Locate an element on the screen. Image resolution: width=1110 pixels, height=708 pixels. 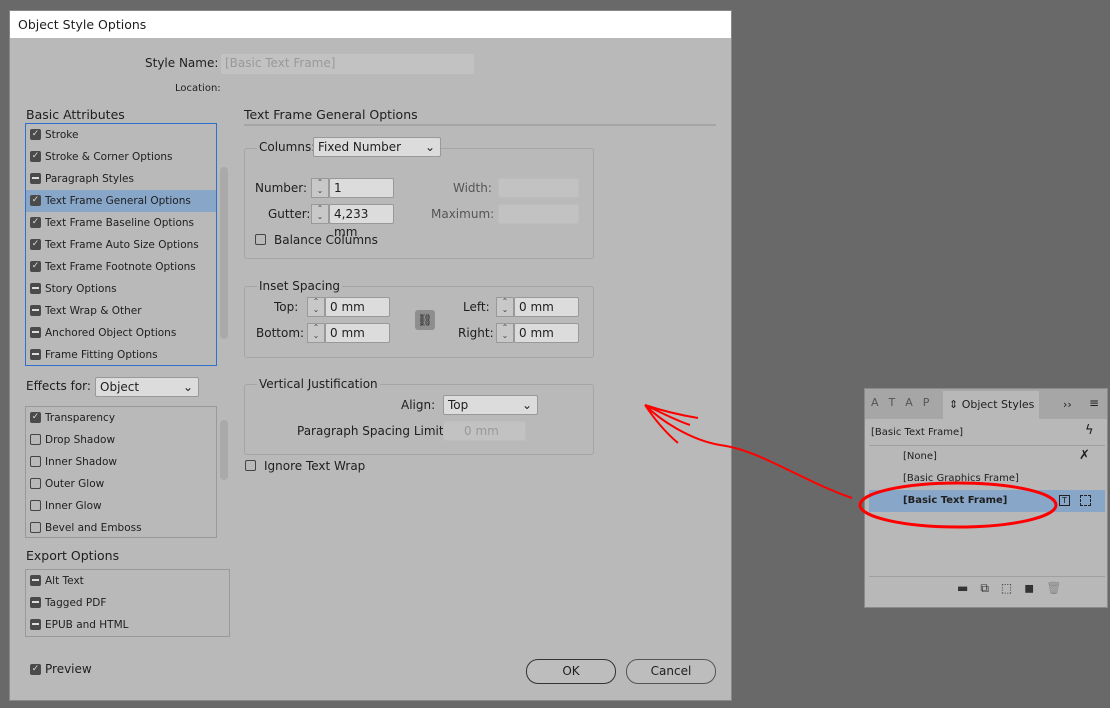
red-annotation is located at coordinates (851, 466).